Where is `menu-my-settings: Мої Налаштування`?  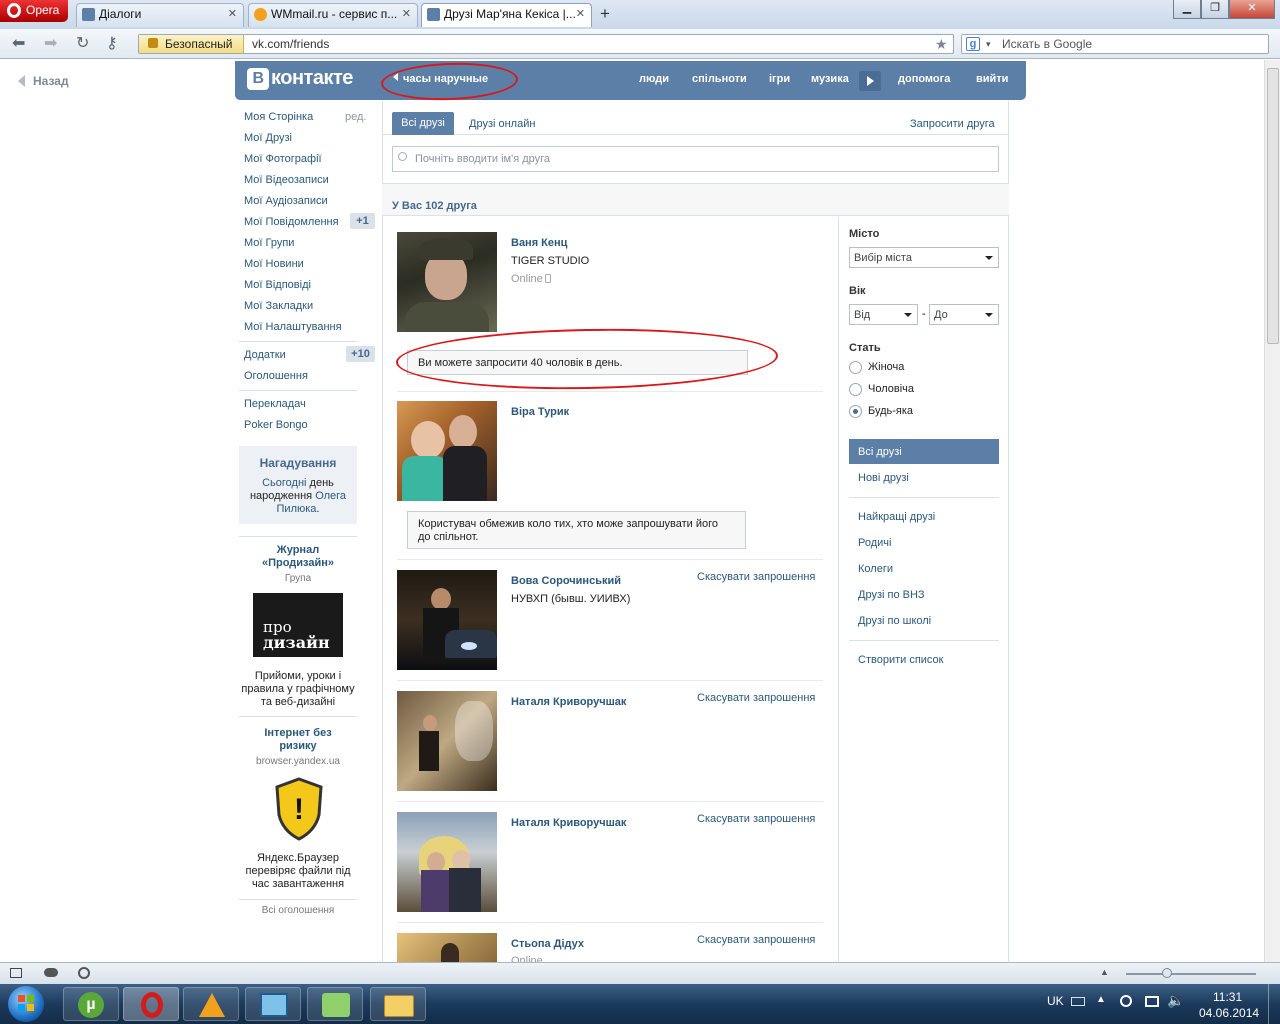
menu-my-settings: Мої Налаштування is located at coordinates (293, 327).